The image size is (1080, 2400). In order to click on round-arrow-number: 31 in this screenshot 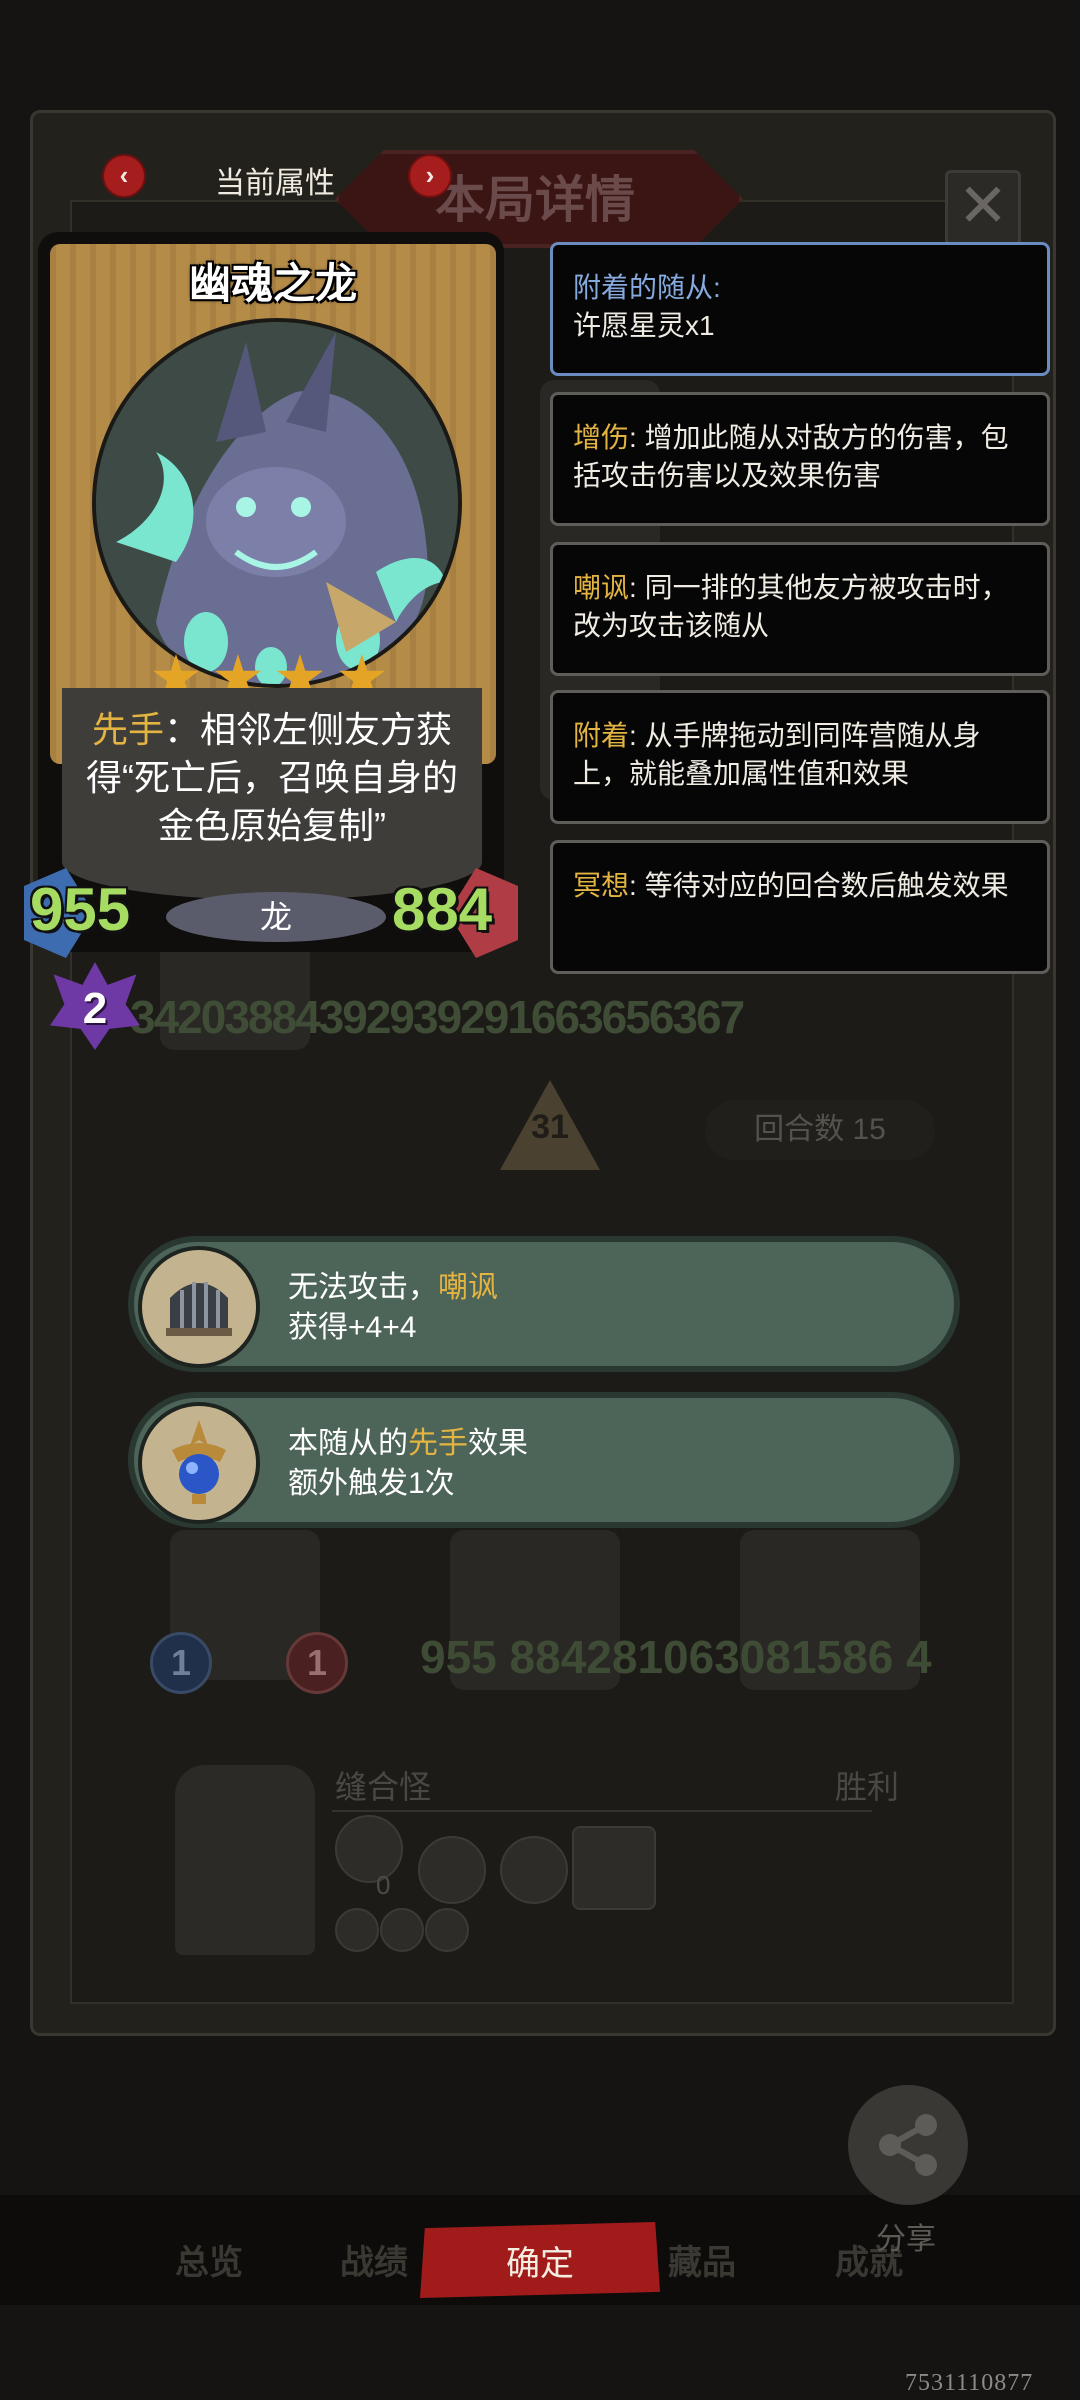, I will do `click(550, 1127)`.